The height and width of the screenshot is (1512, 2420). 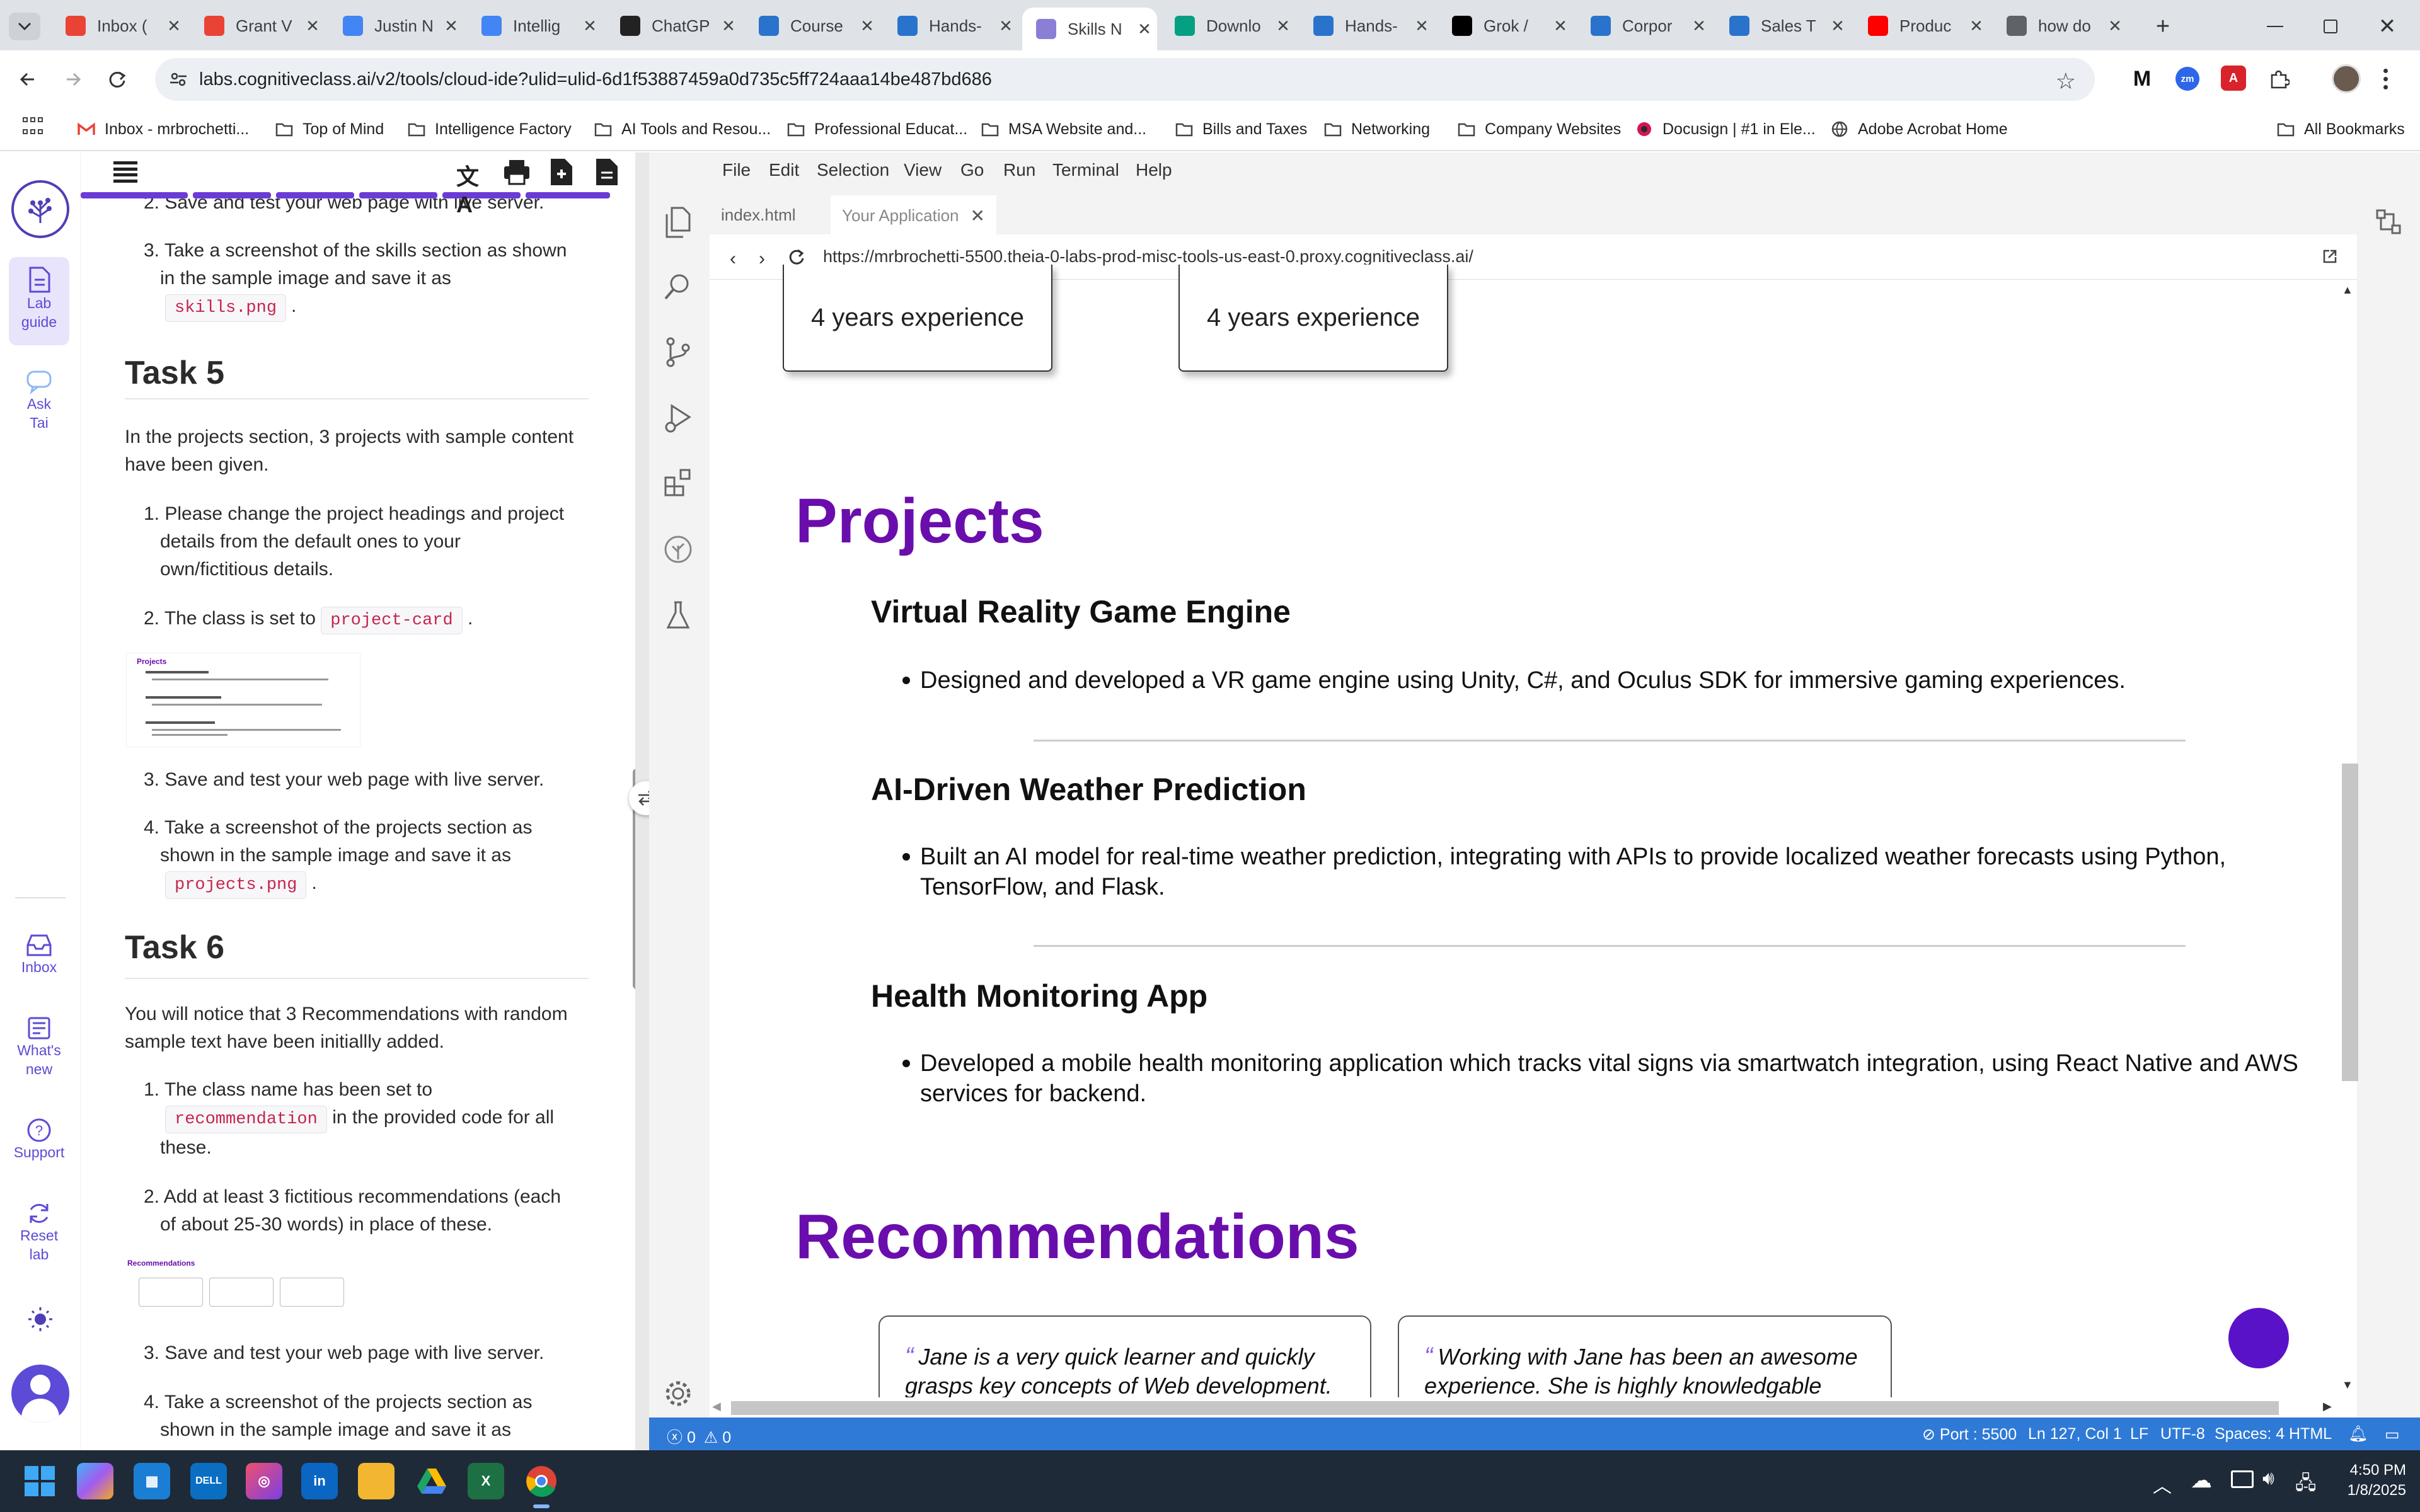 I want to click on back-button, so click(x=28, y=79).